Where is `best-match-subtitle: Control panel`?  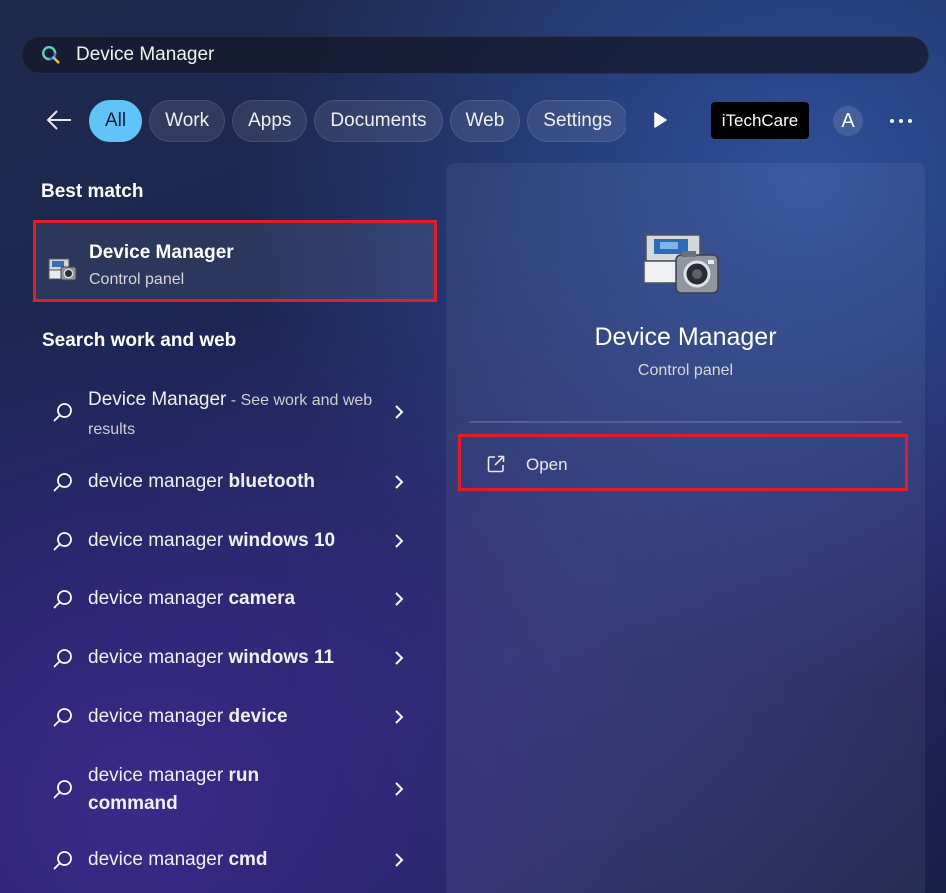
best-match-subtitle: Control panel is located at coordinates (137, 279).